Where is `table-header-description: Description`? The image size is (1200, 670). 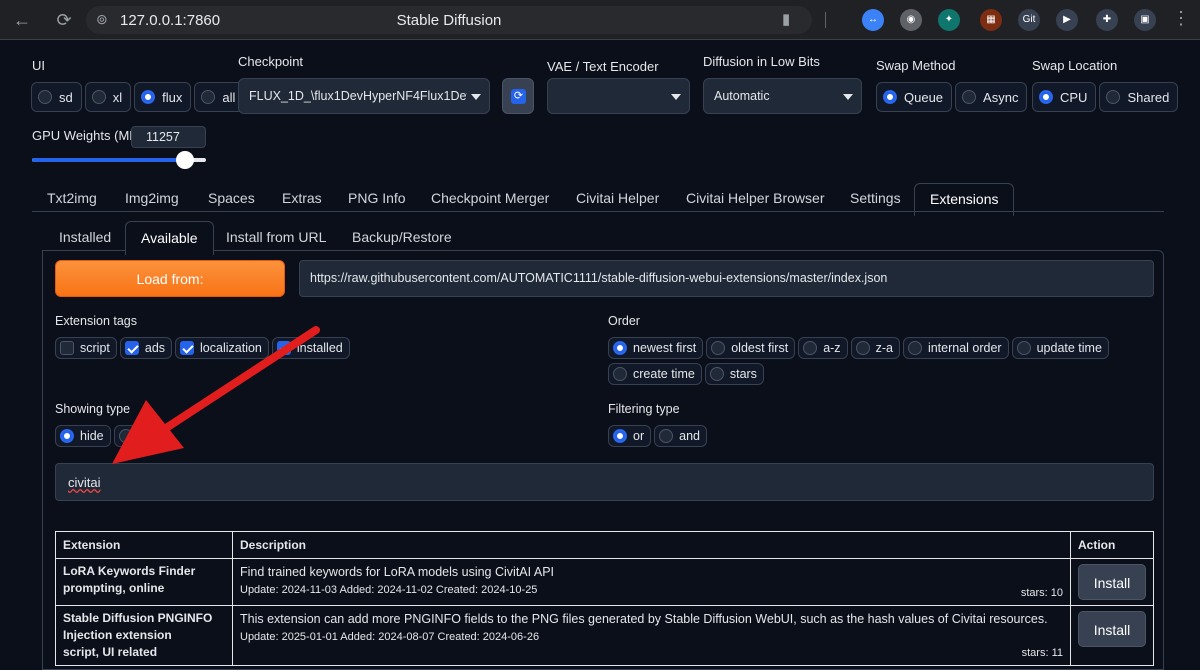 table-header-description: Description is located at coordinates (651, 545).